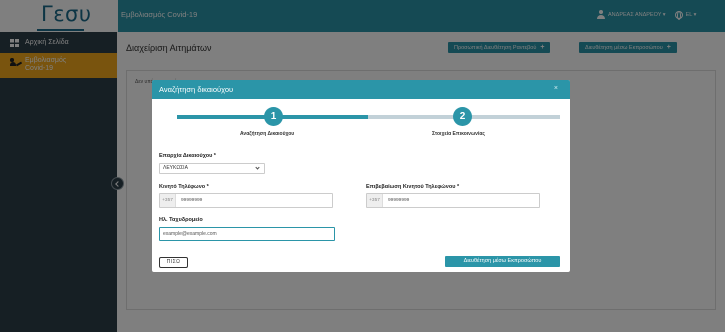 The height and width of the screenshot is (332, 725). I want to click on email-label: Ηλ. Ταχυδρομείο, so click(181, 220).